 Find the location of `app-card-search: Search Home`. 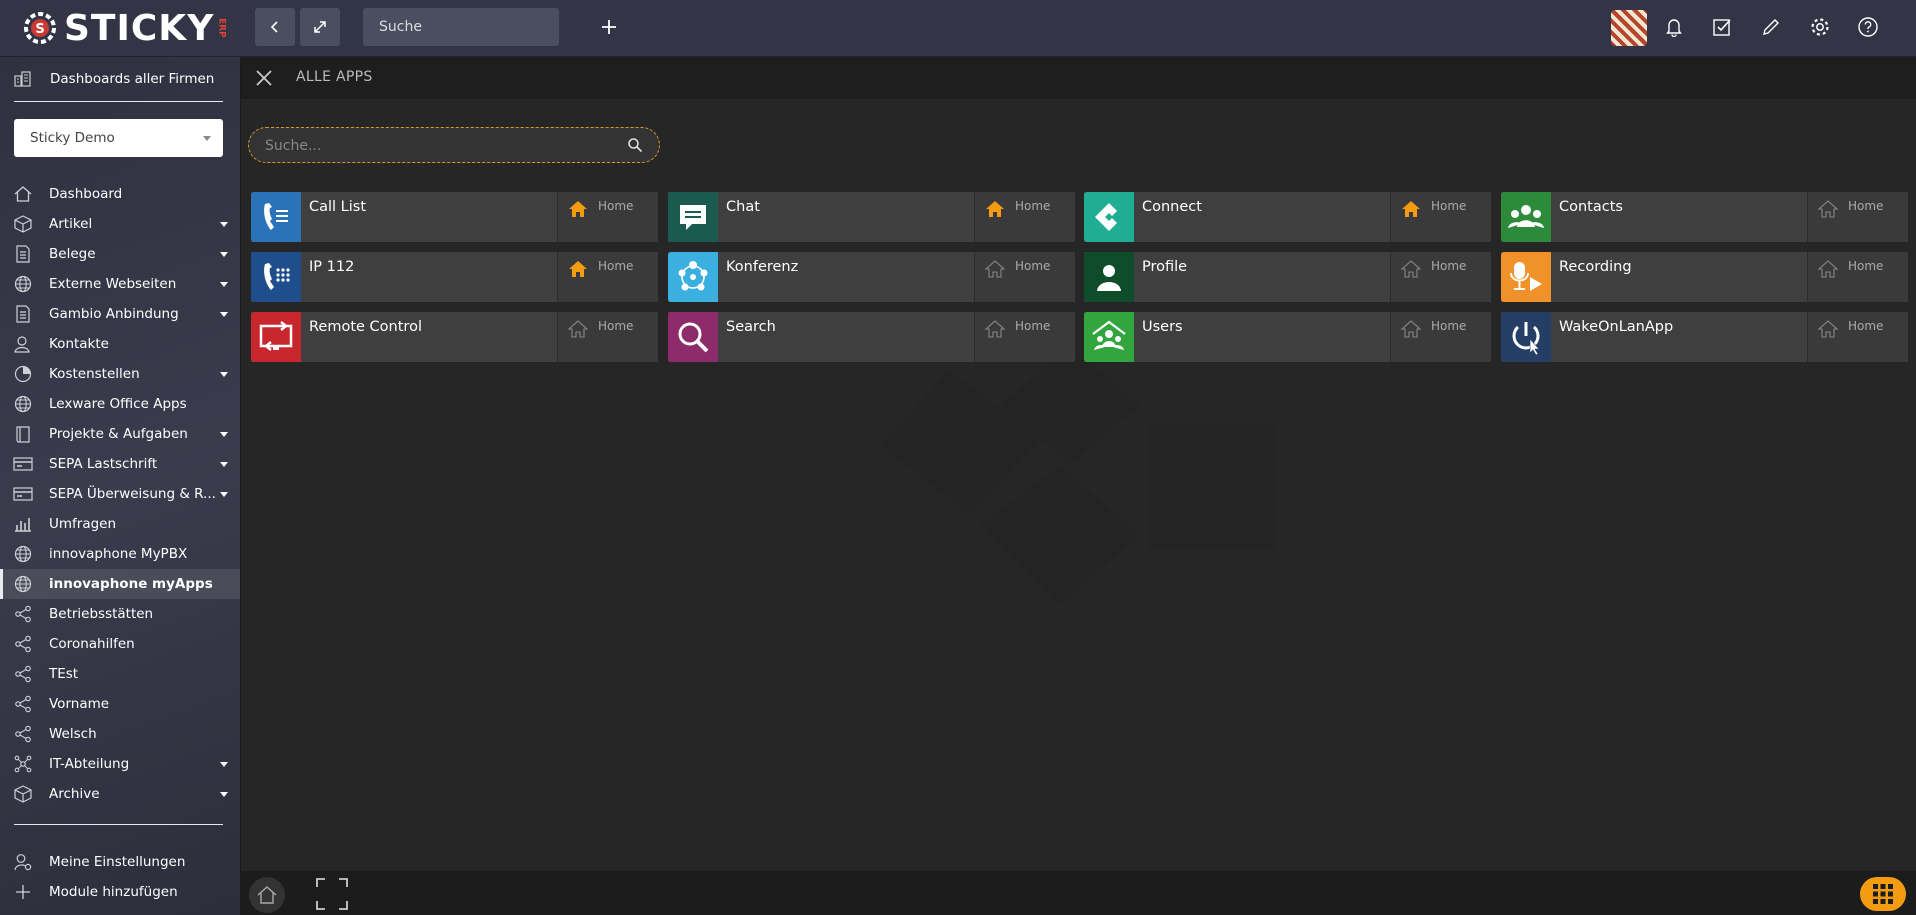

app-card-search: Search Home is located at coordinates (871, 337).